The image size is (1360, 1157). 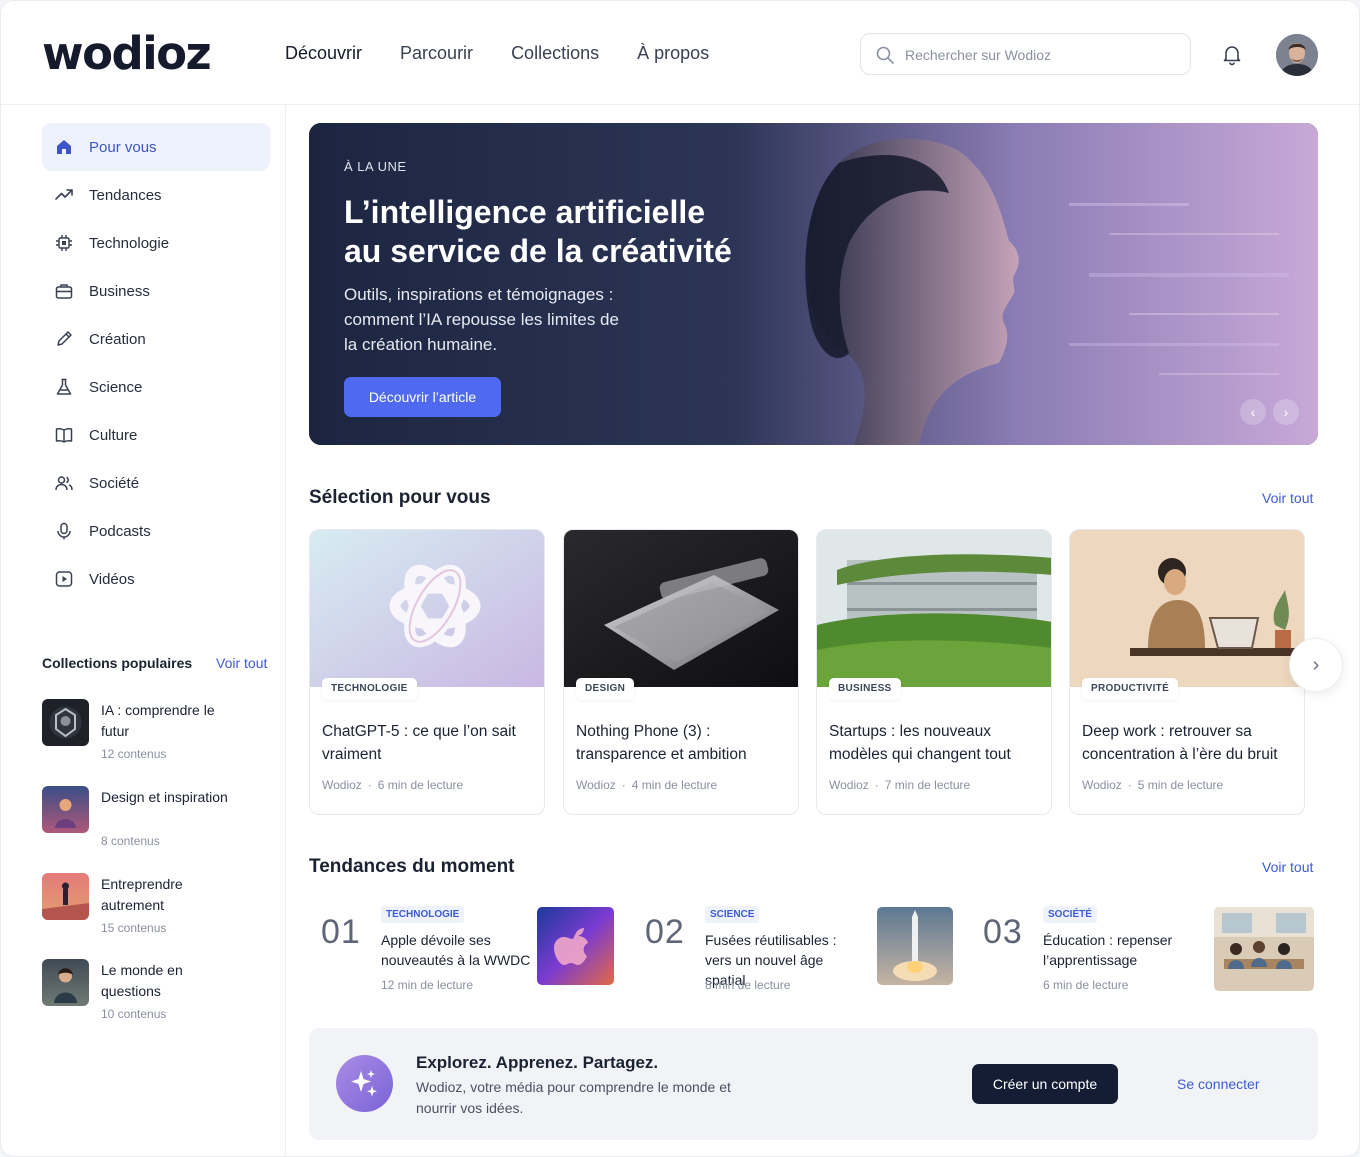 I want to click on collection-name: Design et inspiration, so click(x=164, y=797).